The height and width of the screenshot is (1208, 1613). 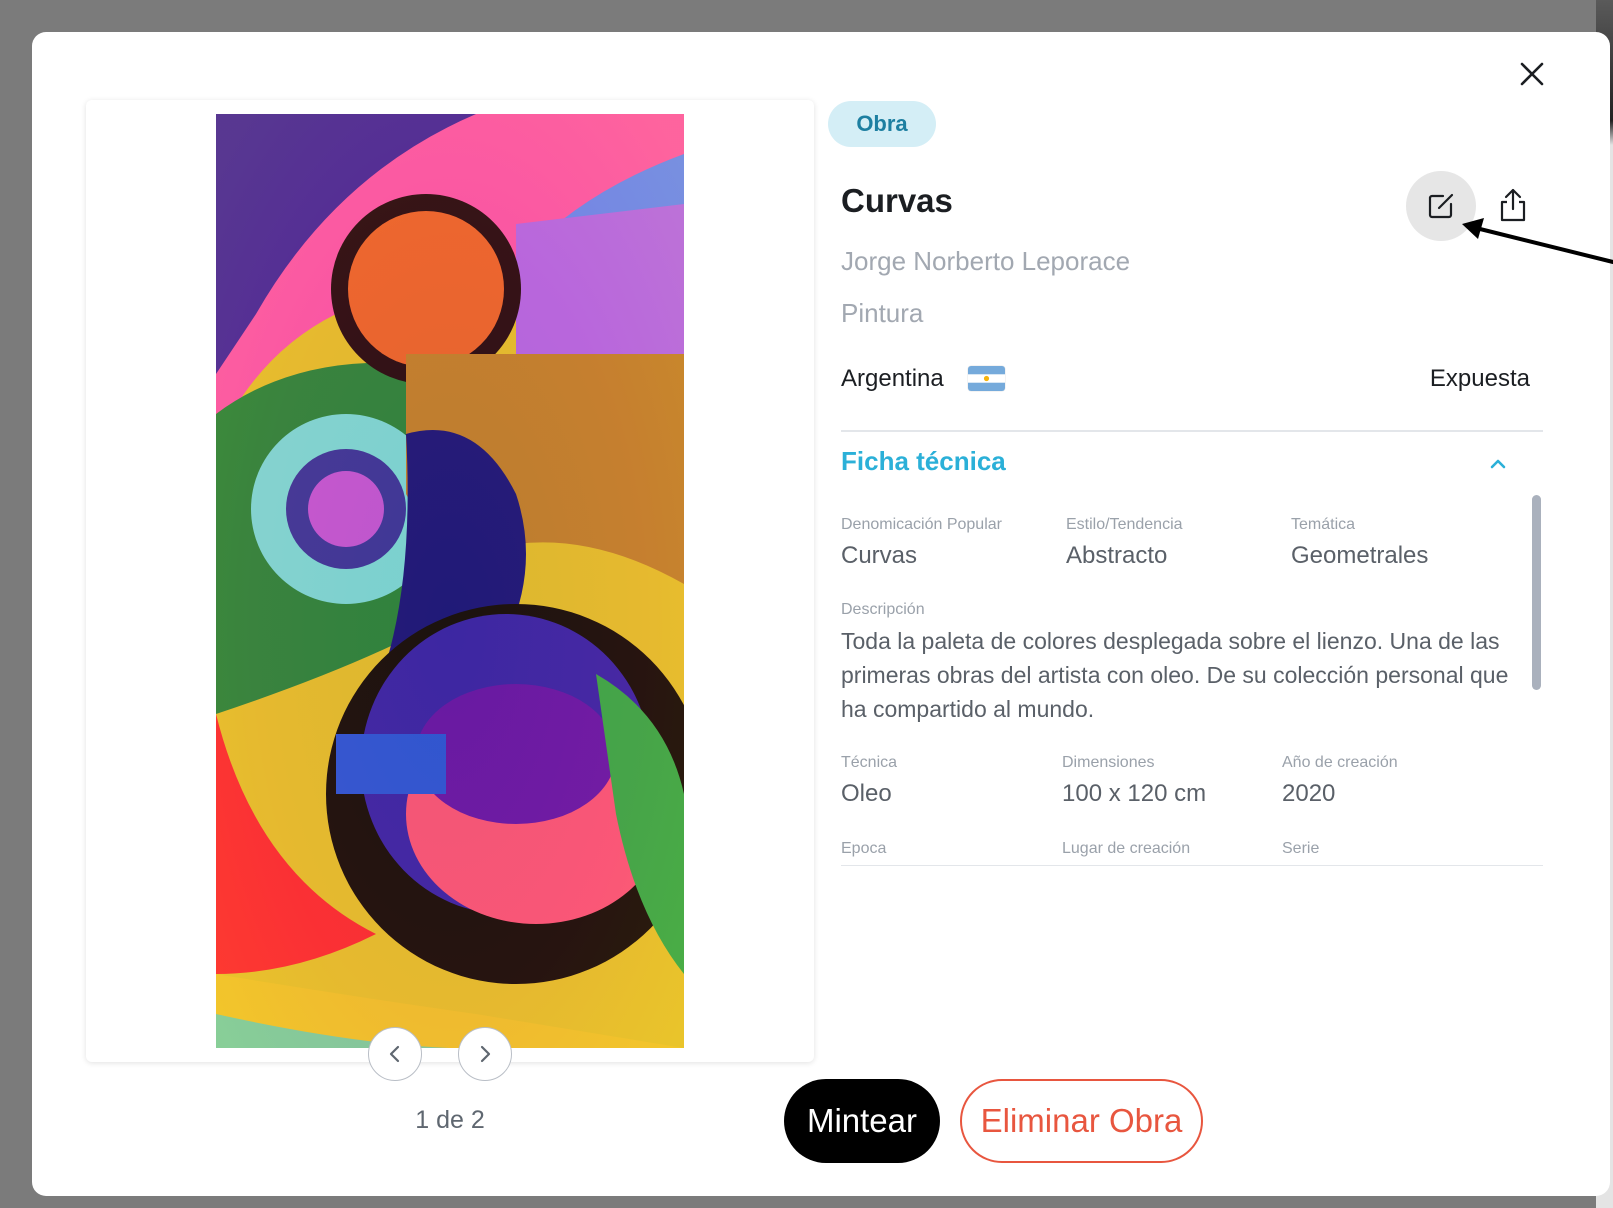 I want to click on annotation-arrow-icon, so click(x=1537, y=241).